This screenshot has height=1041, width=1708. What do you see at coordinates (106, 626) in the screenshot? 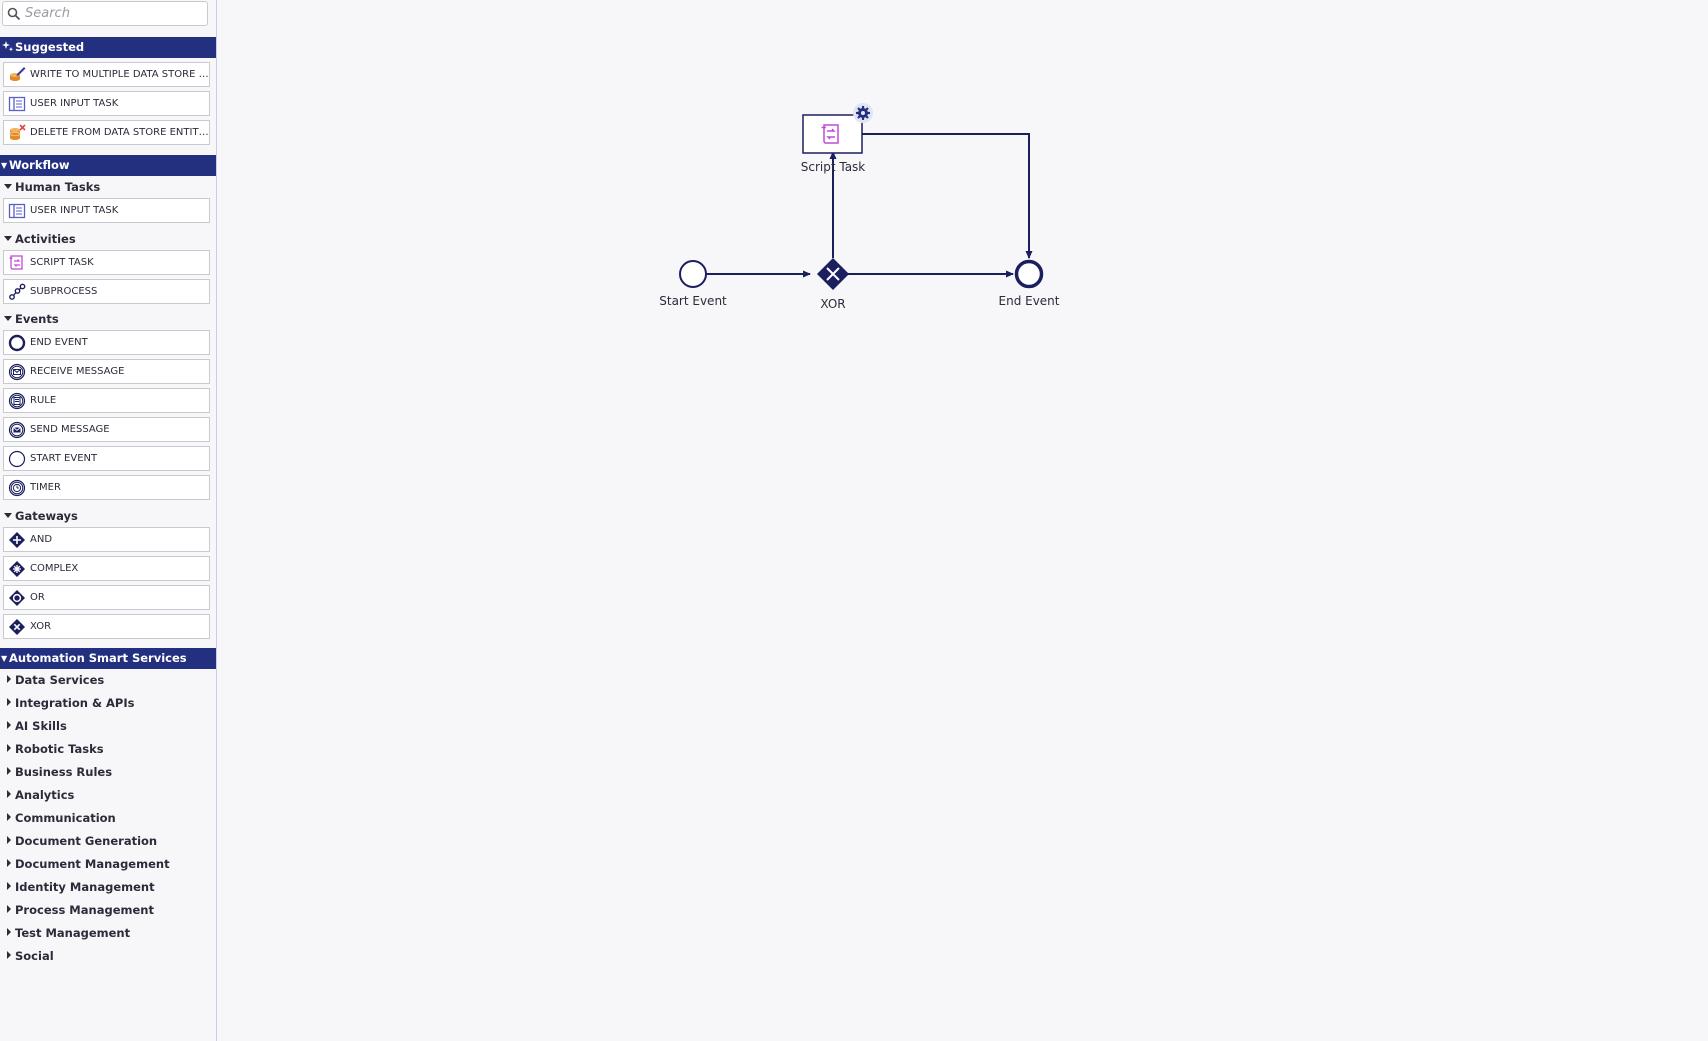
I see `palette-item-xor: XOR` at bounding box center [106, 626].